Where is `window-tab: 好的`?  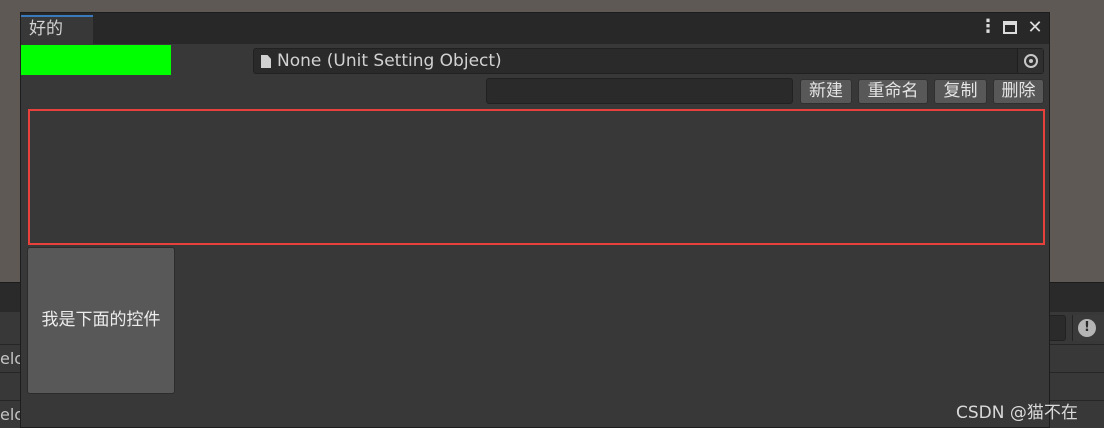 window-tab: 好的 is located at coordinates (57, 29).